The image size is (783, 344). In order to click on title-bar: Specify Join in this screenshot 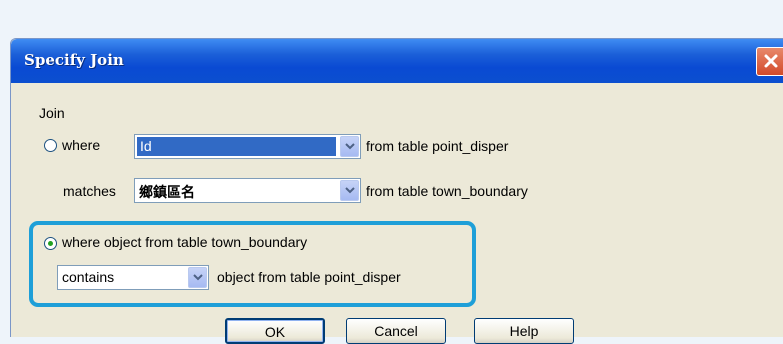, I will do `click(397, 61)`.